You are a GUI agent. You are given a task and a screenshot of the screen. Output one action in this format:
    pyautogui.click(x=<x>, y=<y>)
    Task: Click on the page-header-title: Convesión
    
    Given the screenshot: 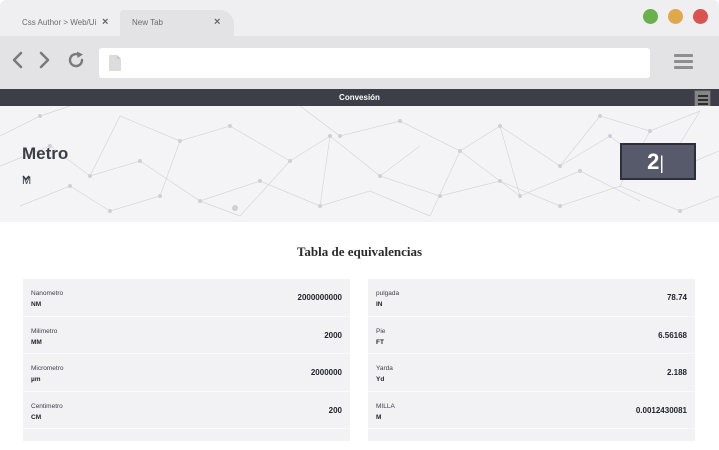 What is the action you would take?
    pyautogui.click(x=359, y=97)
    